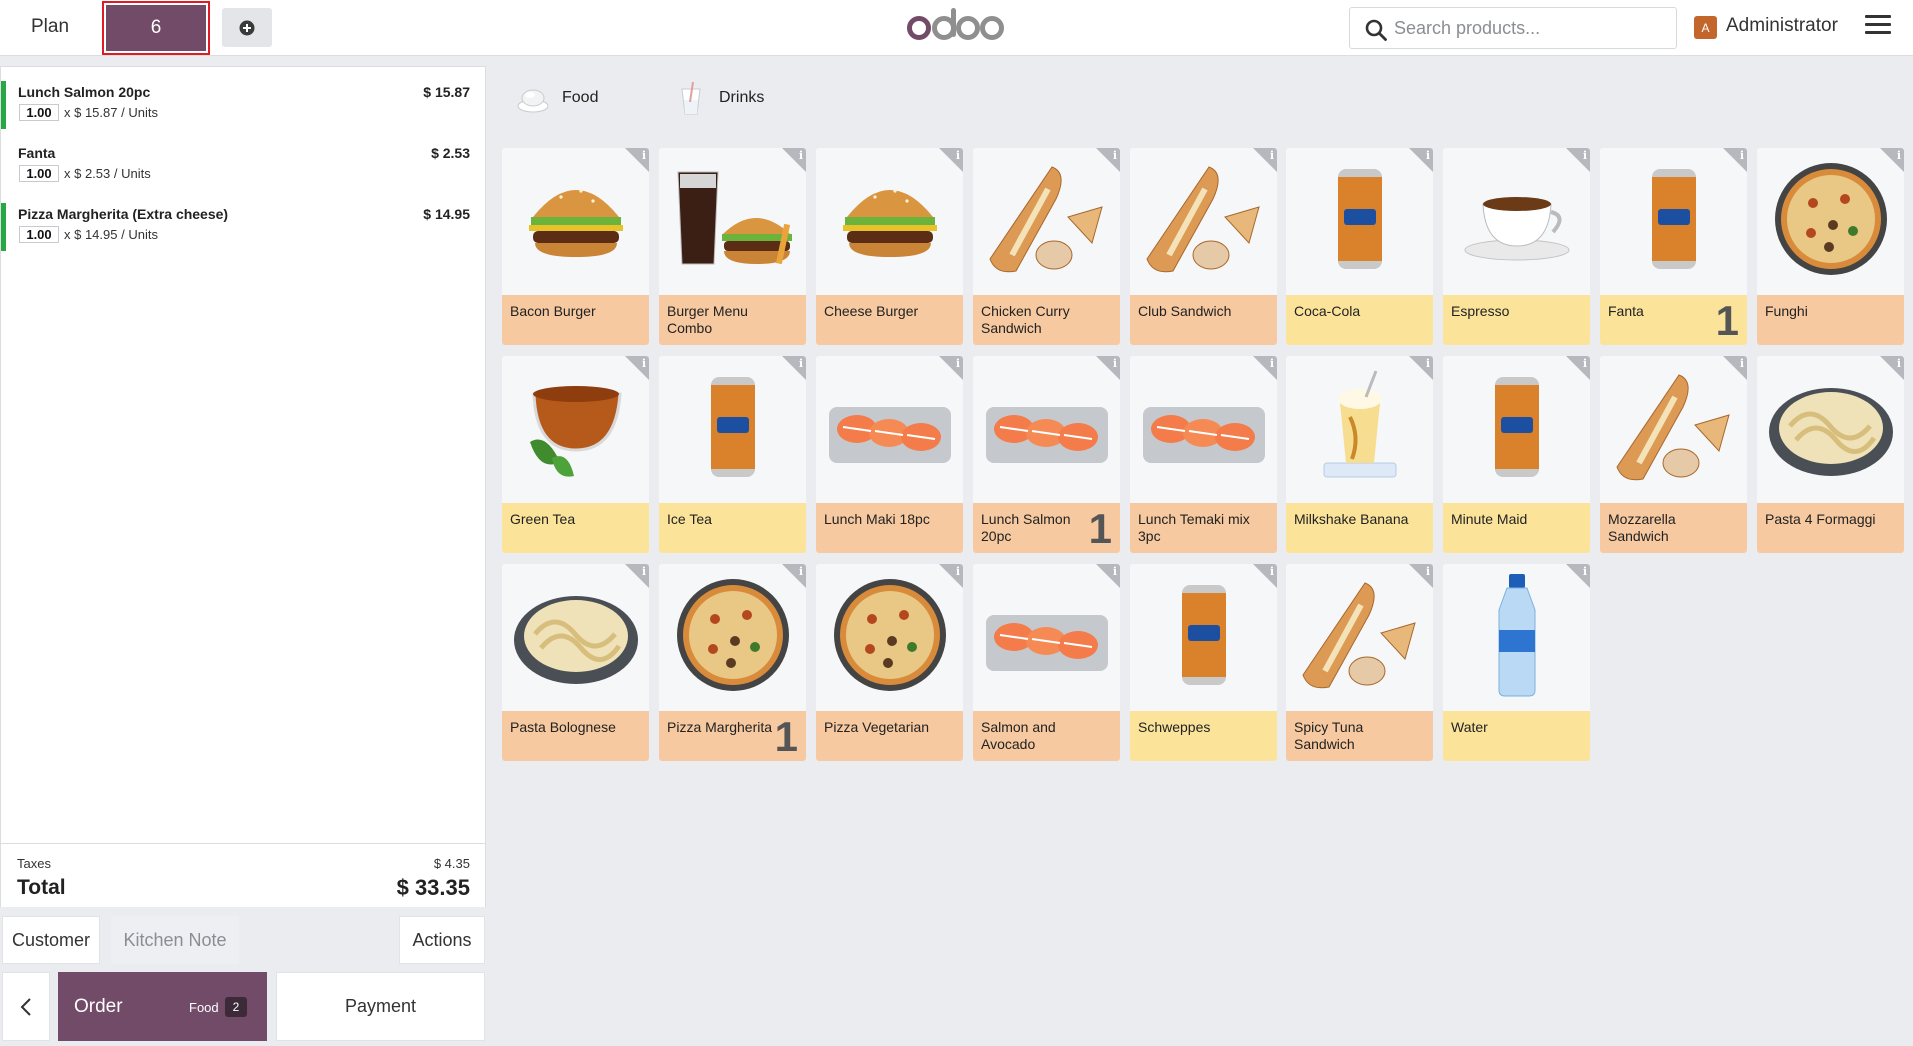 This screenshot has width=1913, height=1046. Describe the element at coordinates (1830, 320) in the screenshot. I see `product-name-area: Funghi` at that location.